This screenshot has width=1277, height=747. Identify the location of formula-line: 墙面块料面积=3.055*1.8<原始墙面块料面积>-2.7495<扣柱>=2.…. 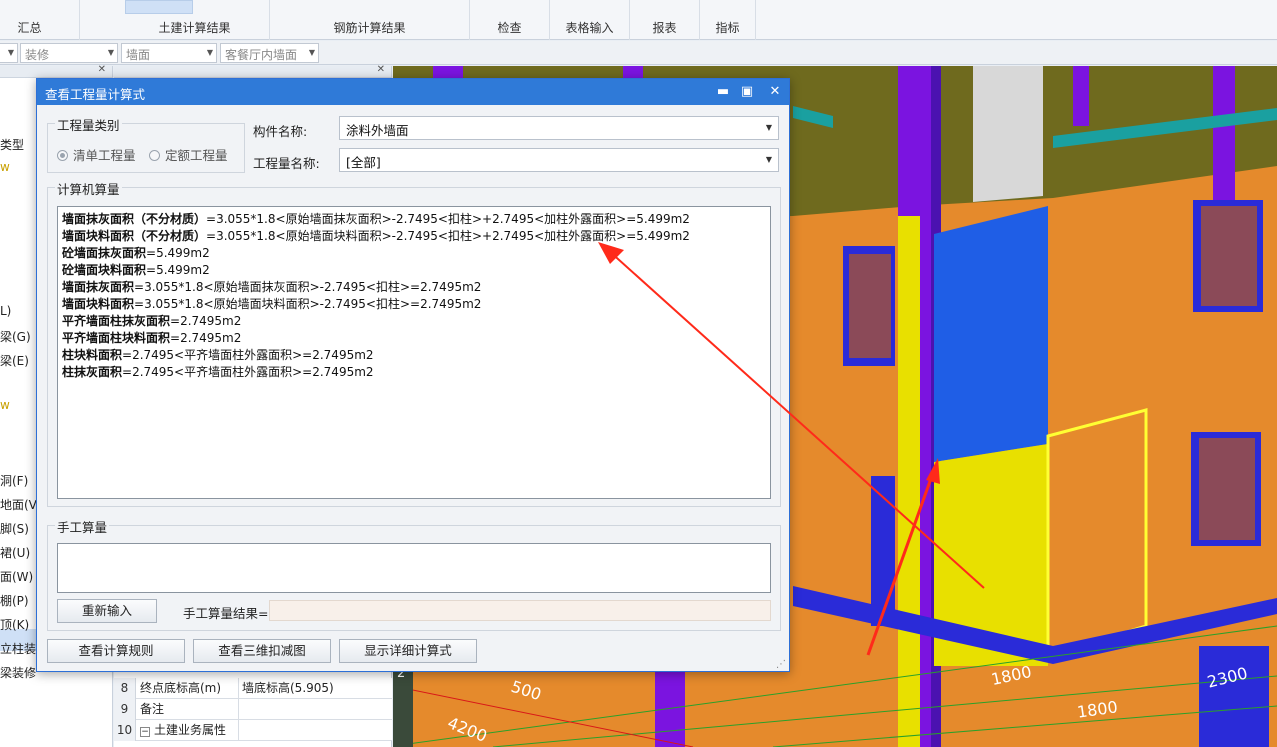
(414, 304).